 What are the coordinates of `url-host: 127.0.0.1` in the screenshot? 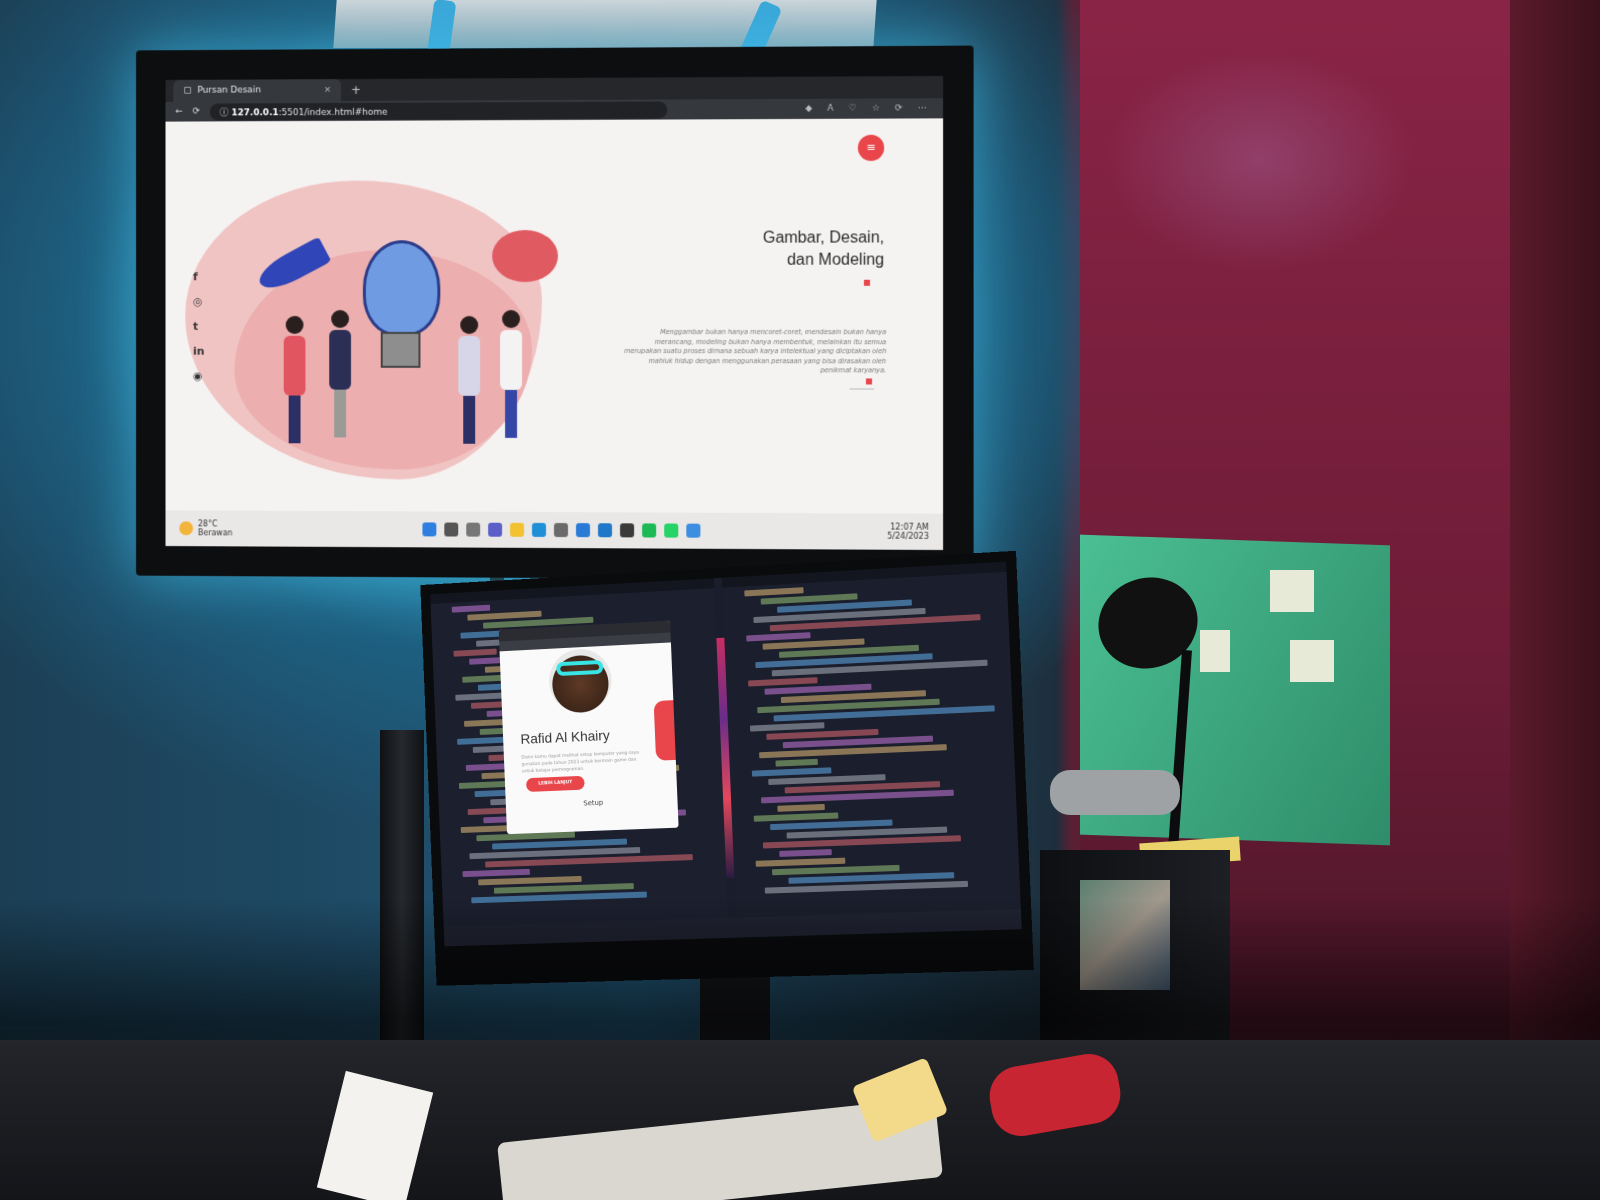 It's located at (254, 113).